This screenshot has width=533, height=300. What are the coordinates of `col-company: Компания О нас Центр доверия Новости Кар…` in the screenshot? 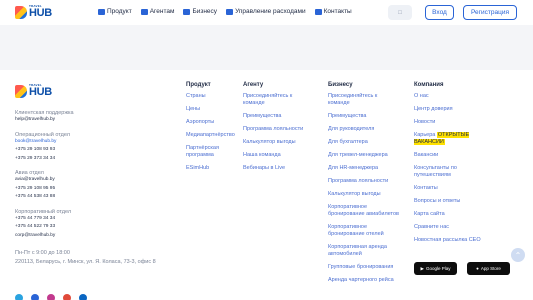 It's located at (453, 166).